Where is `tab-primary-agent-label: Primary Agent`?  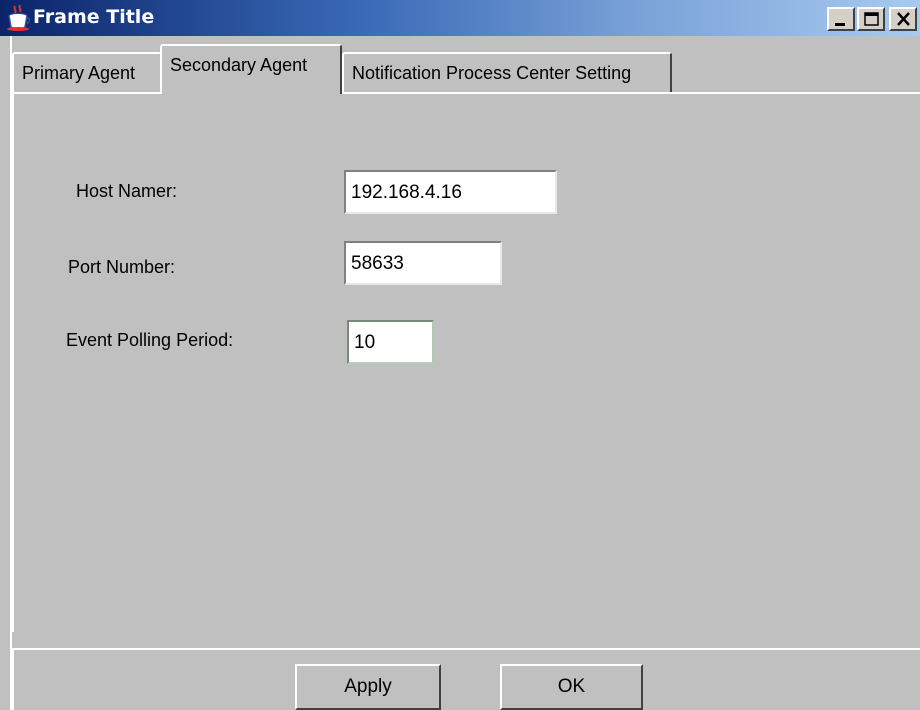 tab-primary-agent-label: Primary Agent is located at coordinates (79, 73).